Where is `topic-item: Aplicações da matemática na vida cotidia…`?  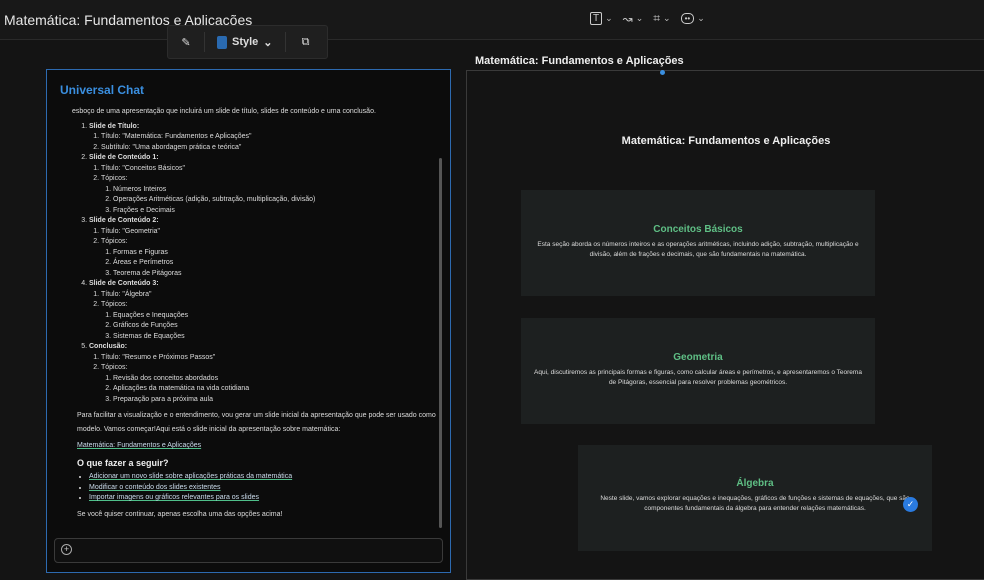
topic-item: Aplicações da matemática na vida cotidia… is located at coordinates (276, 389).